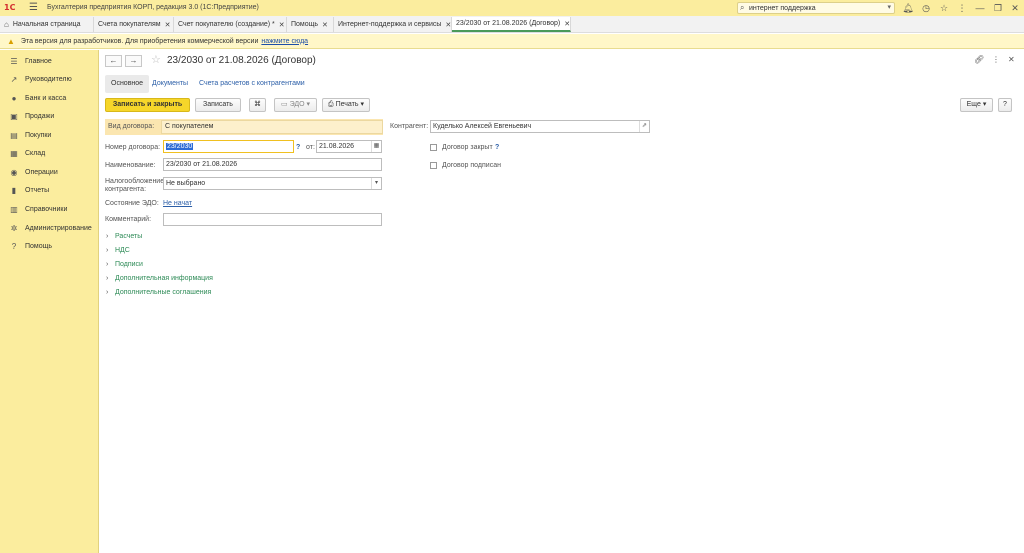  What do you see at coordinates (962, 8) in the screenshot?
I see `menu-icon: ⋮` at bounding box center [962, 8].